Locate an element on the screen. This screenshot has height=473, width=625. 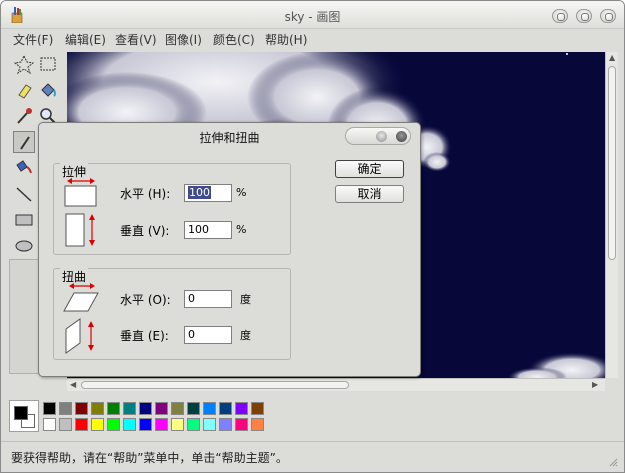
rect-select-tool is located at coordinates (48, 64).